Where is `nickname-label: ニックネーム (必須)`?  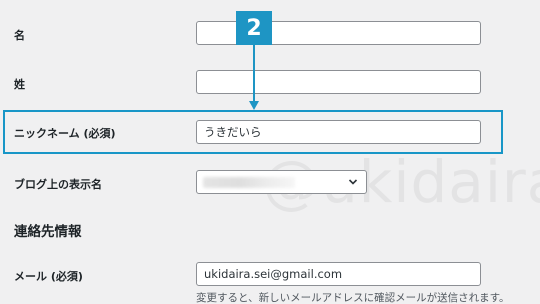 nickname-label: ニックネーム (必須) is located at coordinates (65, 133).